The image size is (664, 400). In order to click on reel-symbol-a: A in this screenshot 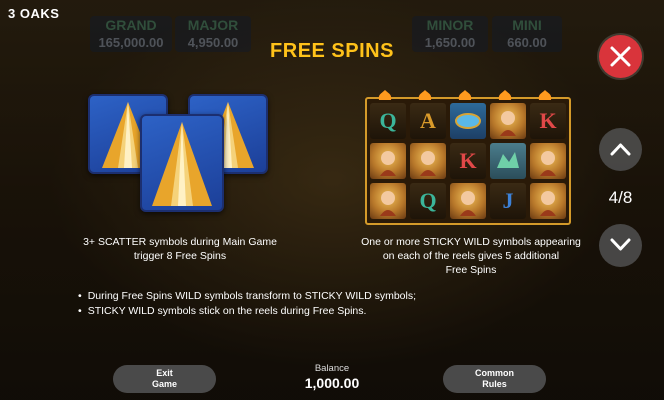, I will do `click(428, 121)`.